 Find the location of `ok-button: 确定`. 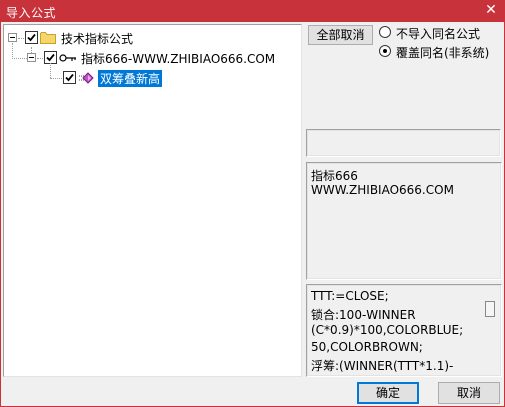

ok-button: 确定 is located at coordinates (388, 393).